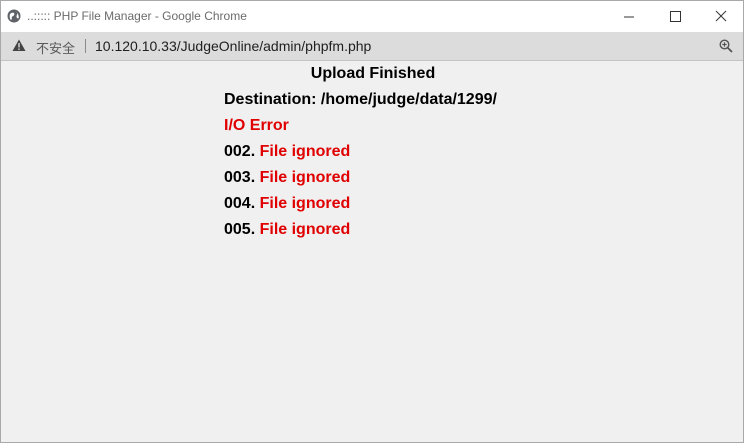 The width and height of the screenshot is (744, 443). What do you see at coordinates (240, 203) in the screenshot?
I see `file-number: 004.` at bounding box center [240, 203].